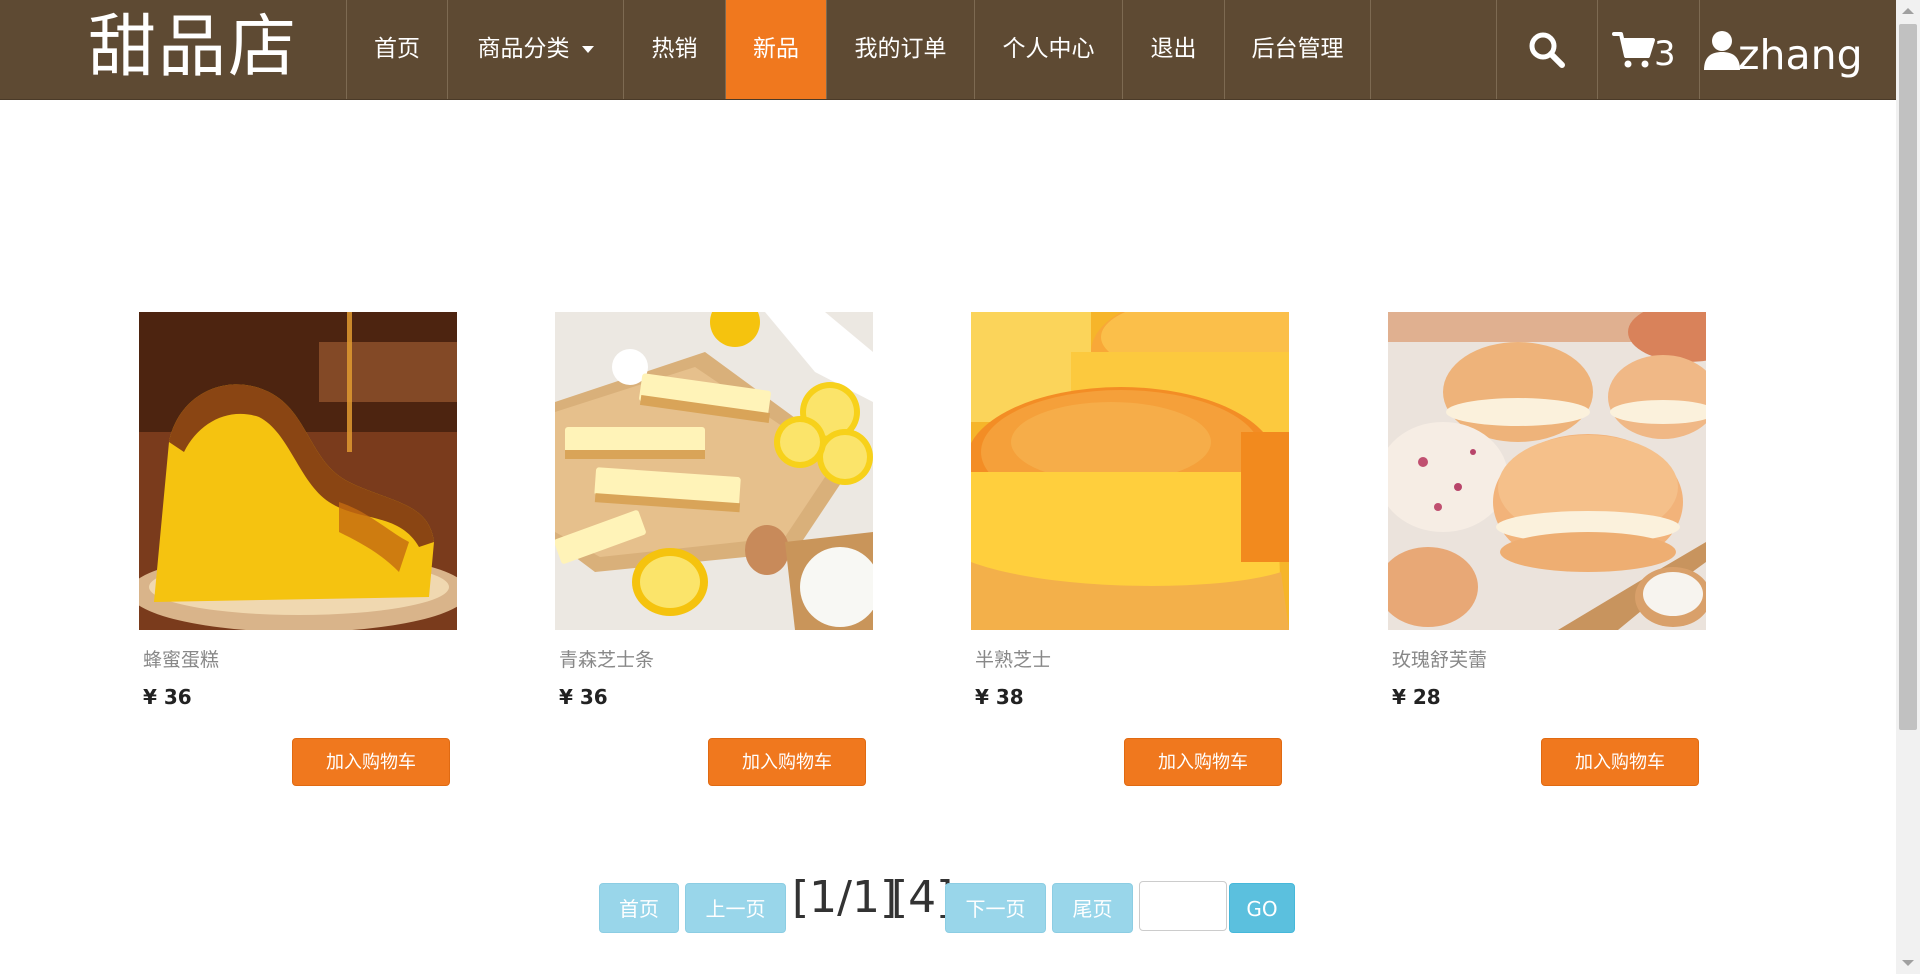  I want to click on cart-count-badge: 3, so click(1665, 54).